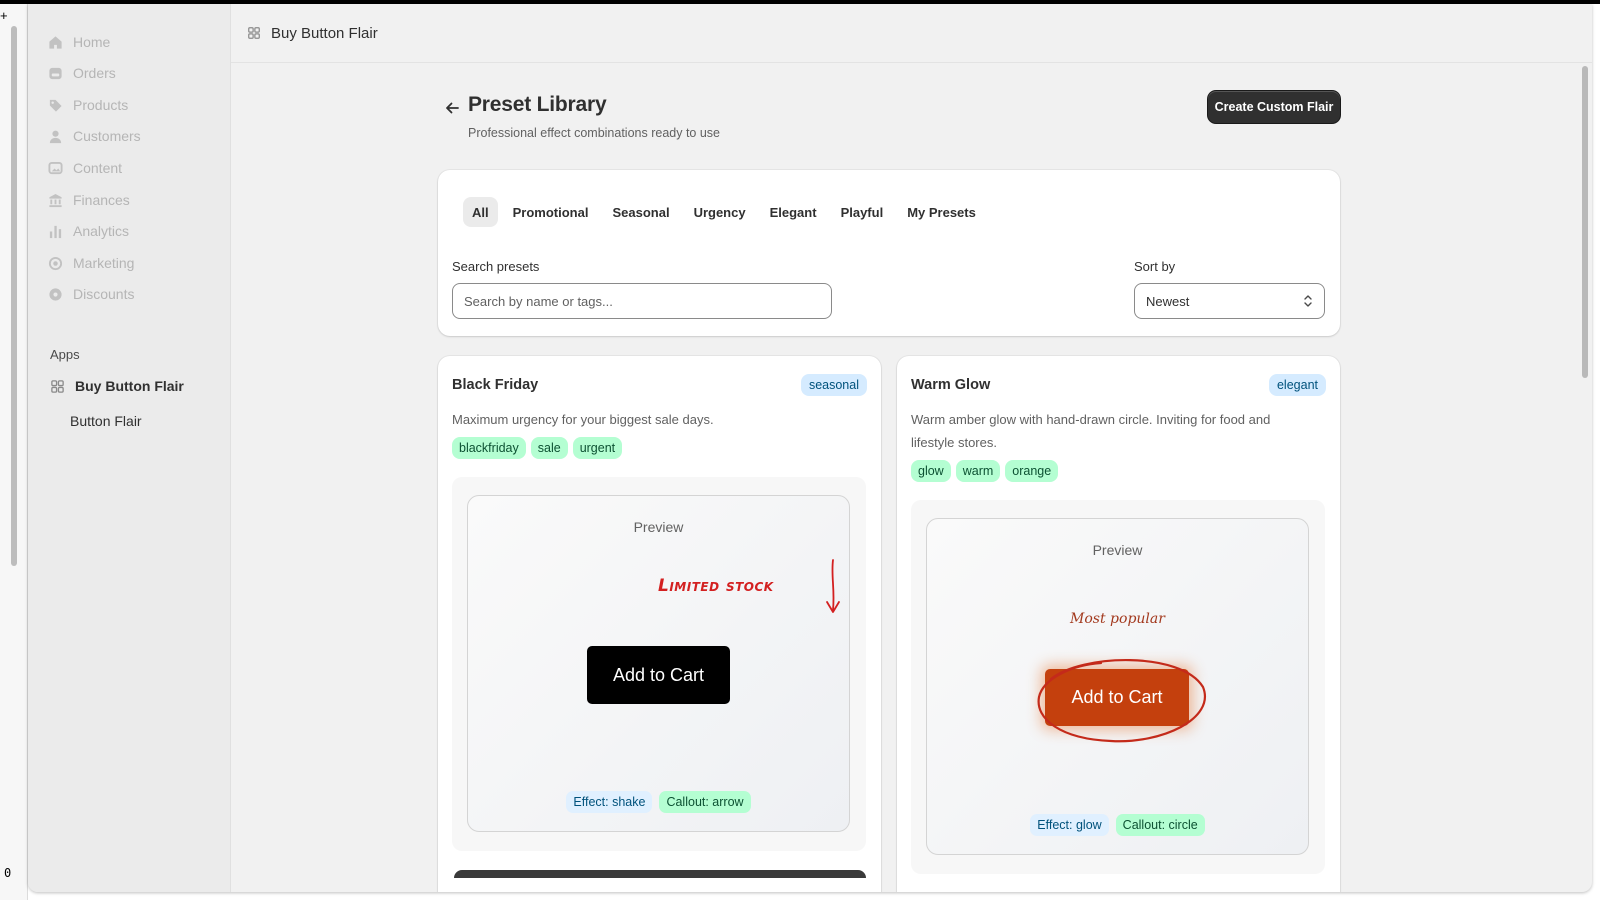 This screenshot has height=900, width=1600. What do you see at coordinates (720, 212) in the screenshot?
I see `tab-urgency: Urgency` at bounding box center [720, 212].